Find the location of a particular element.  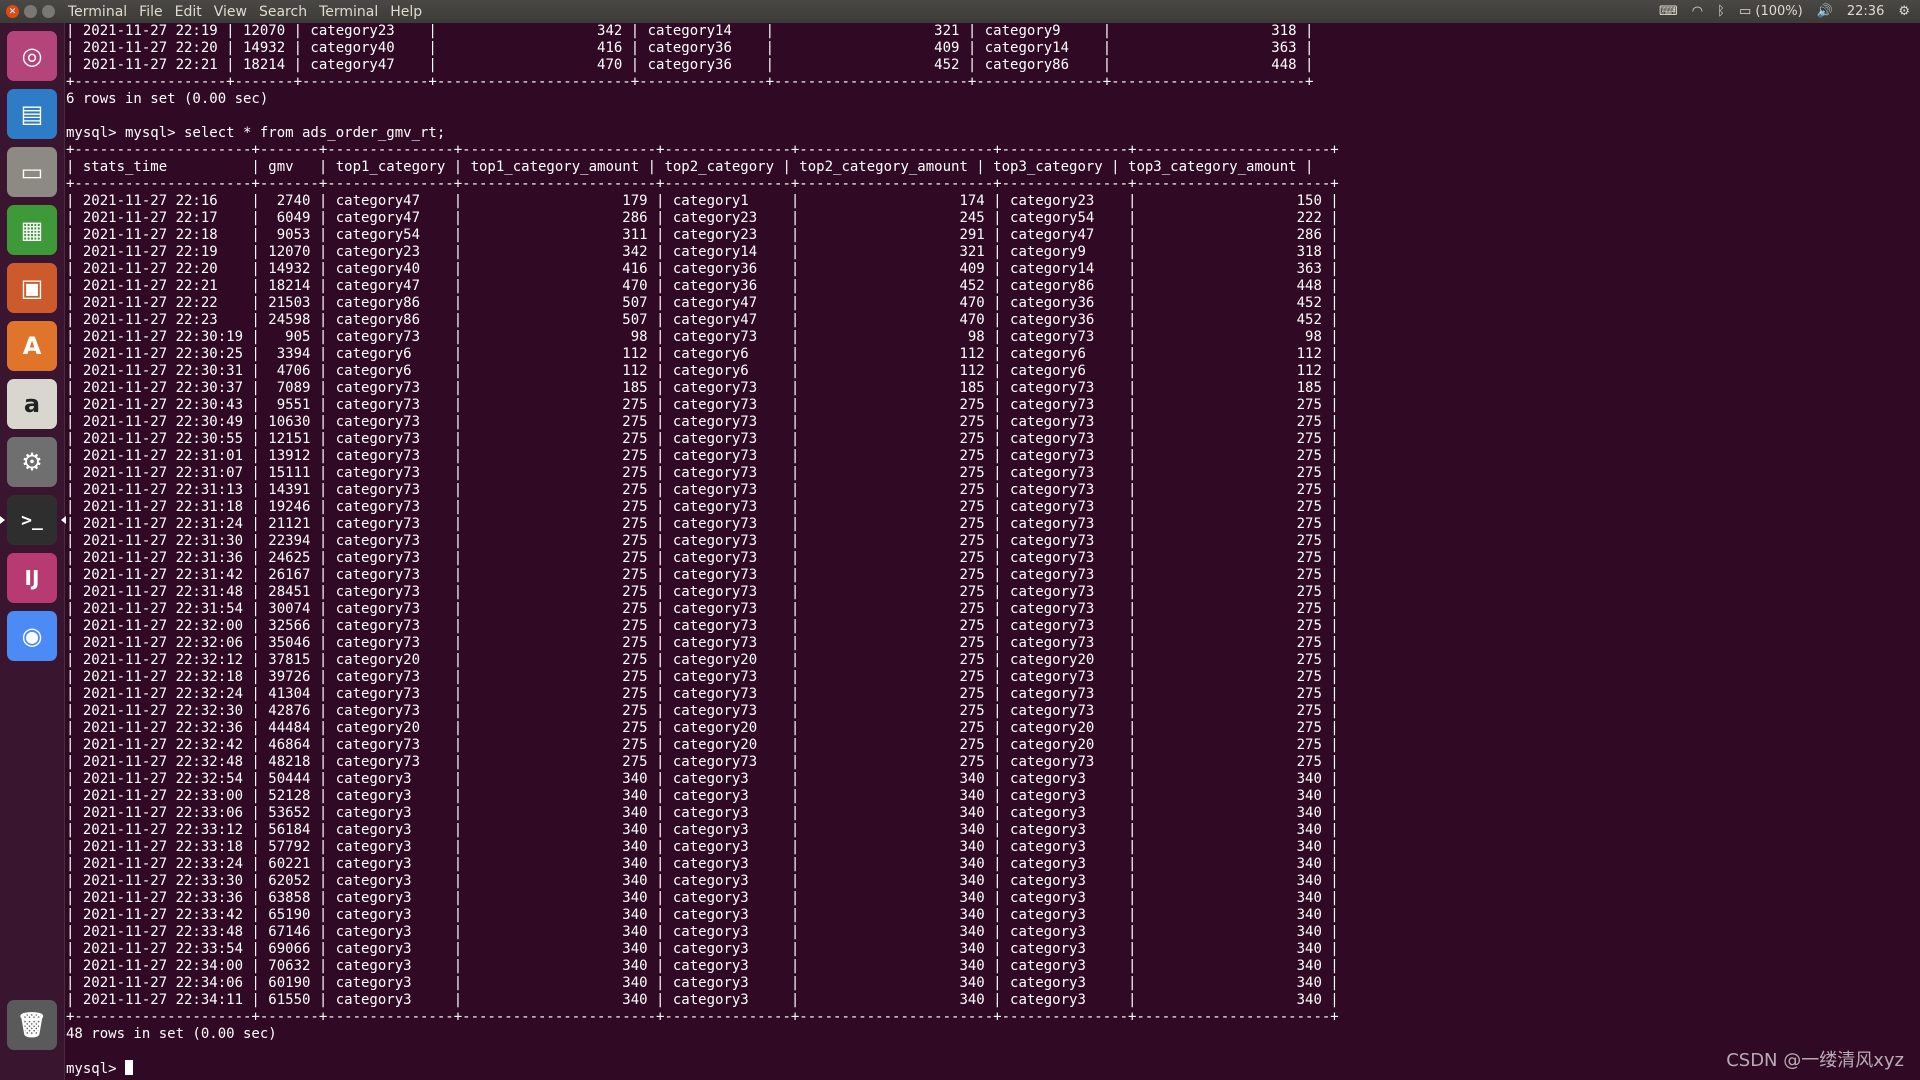

files-icon: ▭ is located at coordinates (32, 172).